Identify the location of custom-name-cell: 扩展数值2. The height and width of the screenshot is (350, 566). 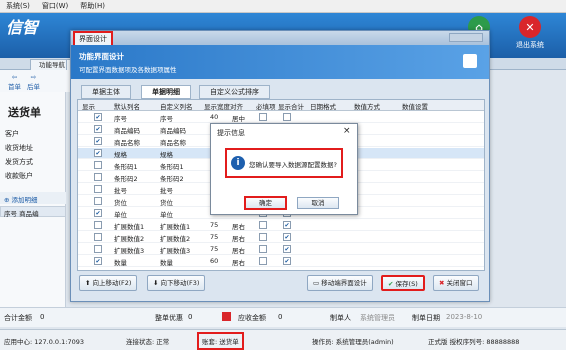
(175, 238).